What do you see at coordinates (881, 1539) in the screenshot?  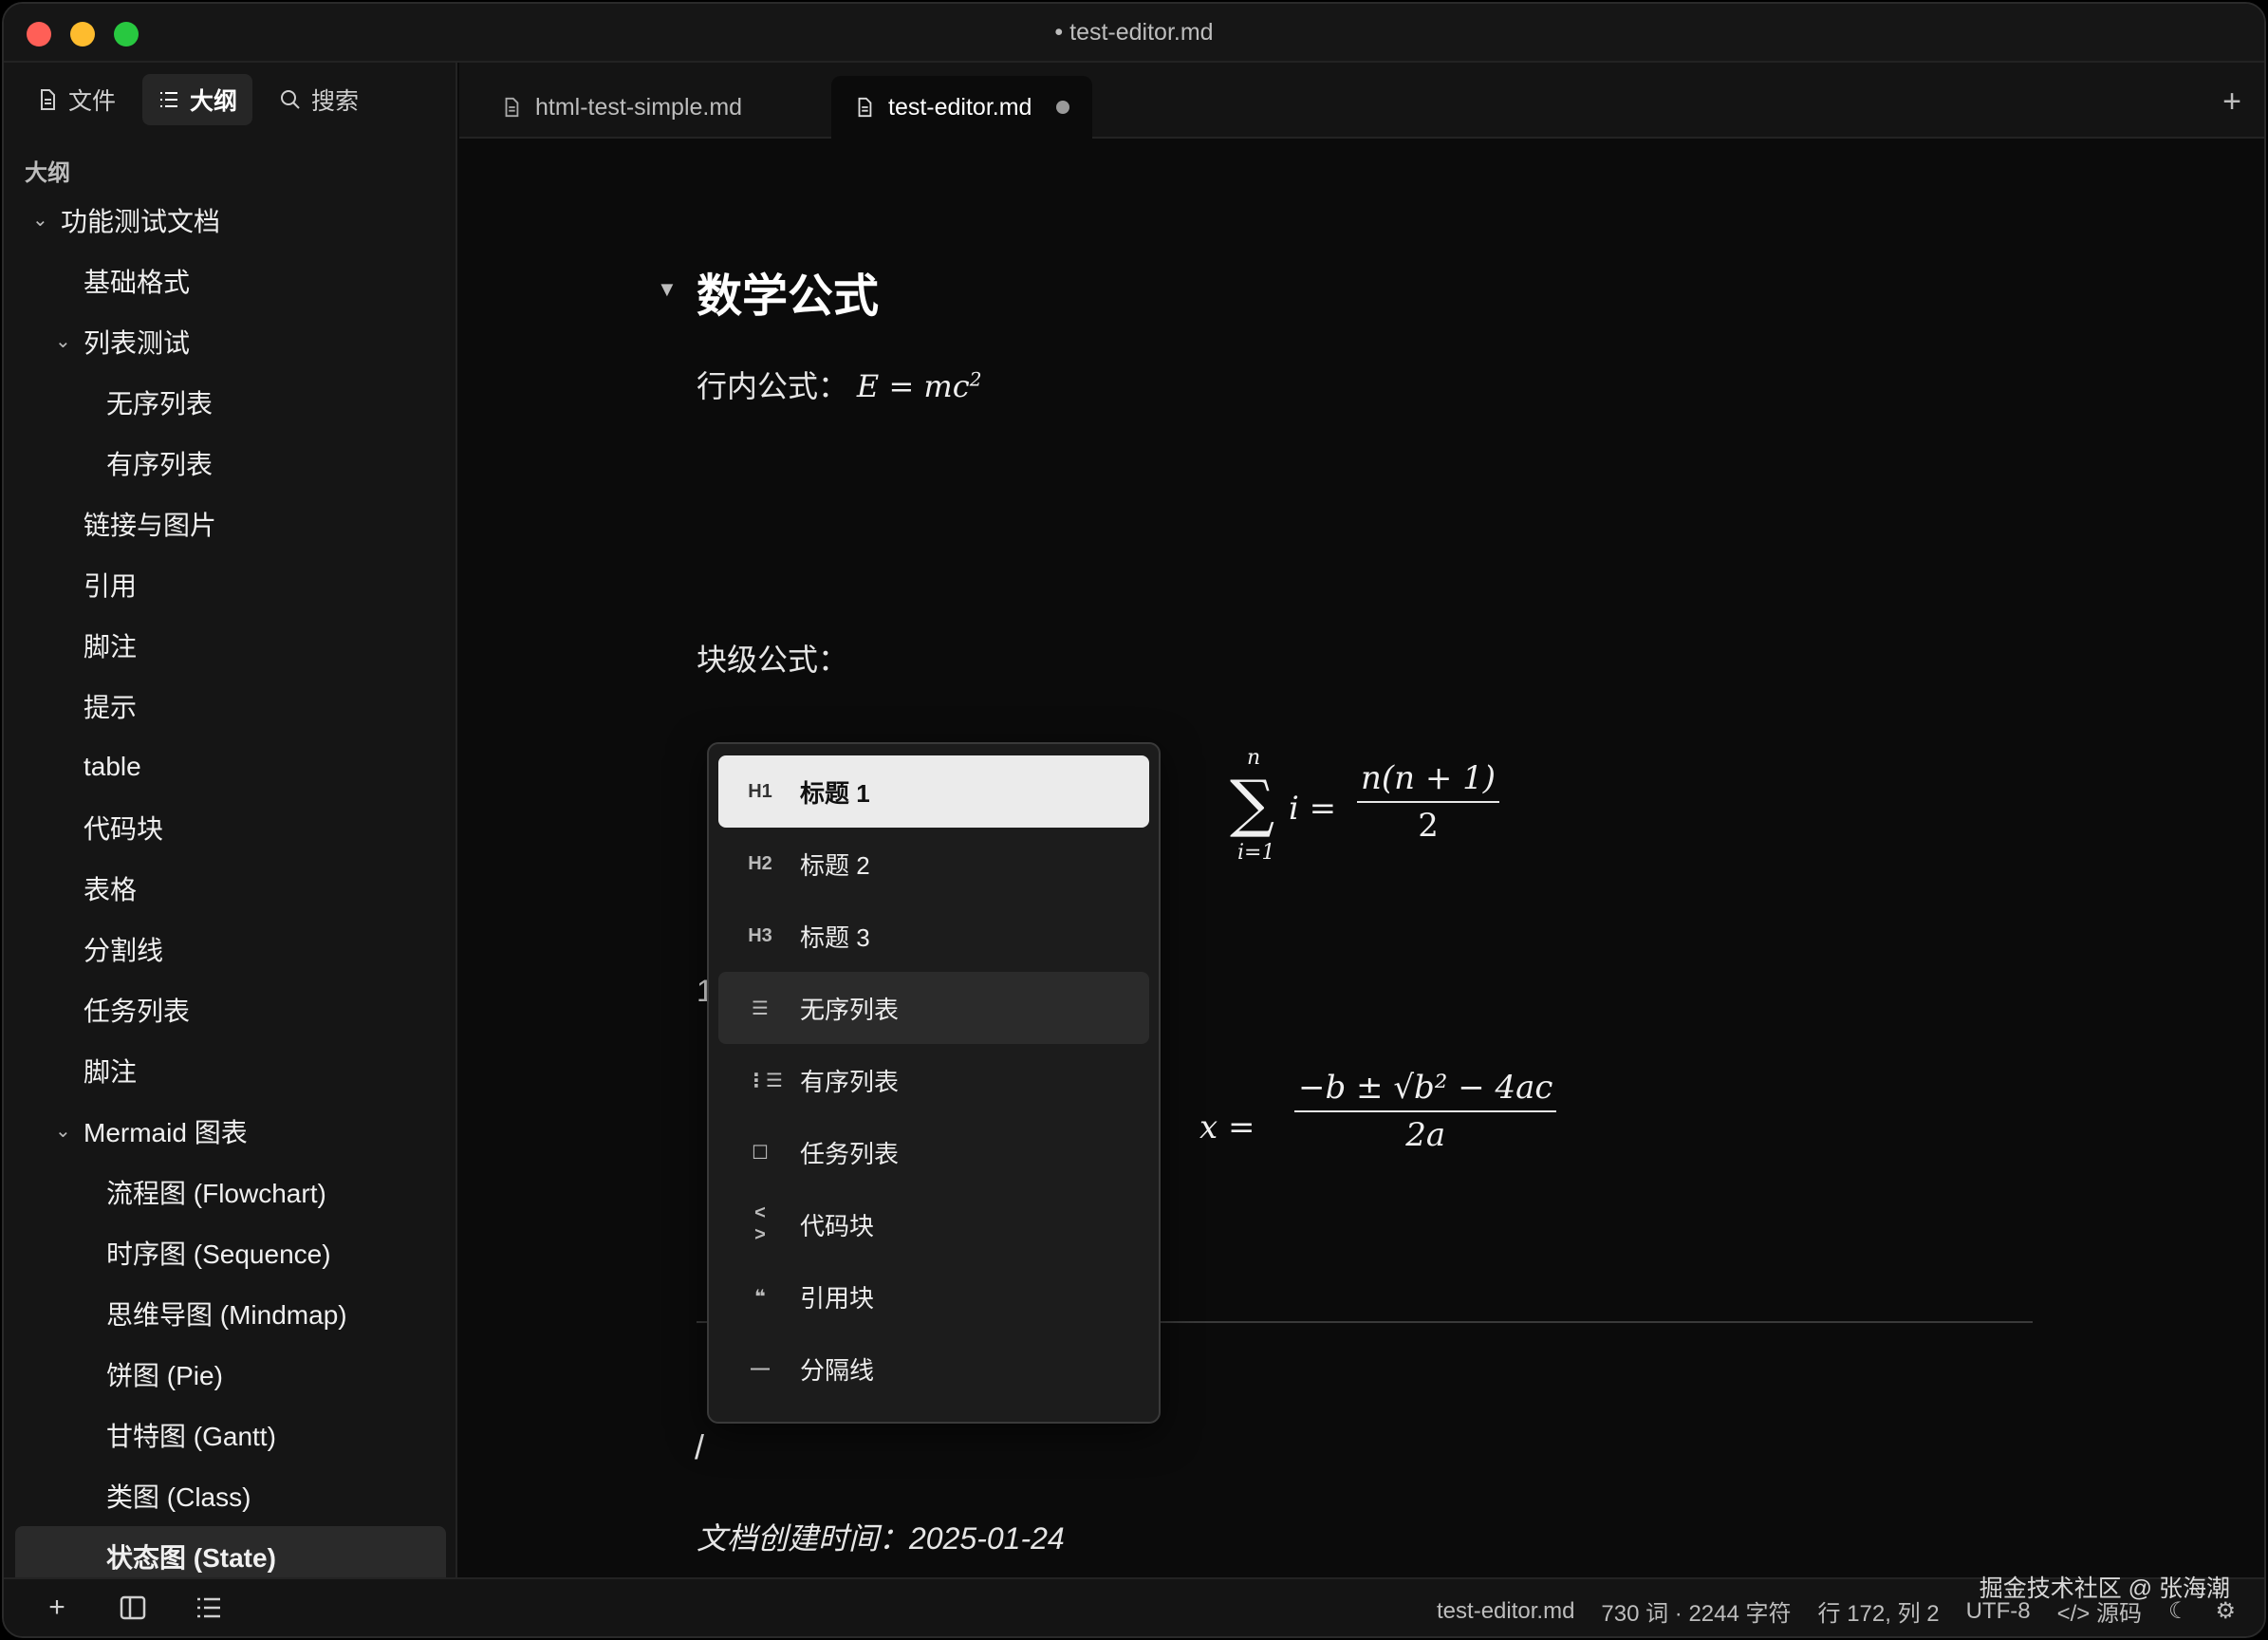 I see `created-date: 文档创建时间：2025-01-24` at bounding box center [881, 1539].